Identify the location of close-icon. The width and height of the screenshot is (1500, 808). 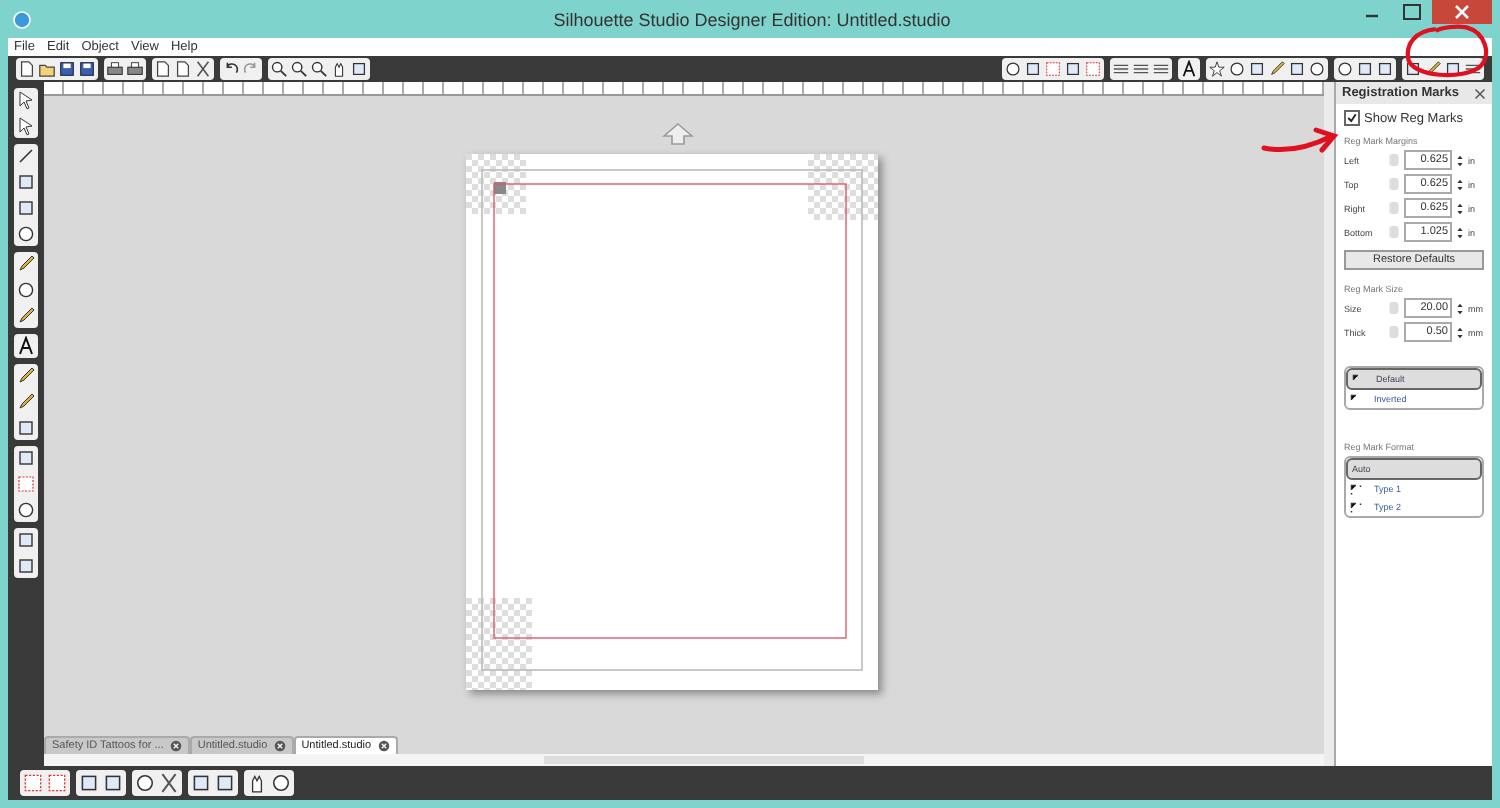
(1480, 93).